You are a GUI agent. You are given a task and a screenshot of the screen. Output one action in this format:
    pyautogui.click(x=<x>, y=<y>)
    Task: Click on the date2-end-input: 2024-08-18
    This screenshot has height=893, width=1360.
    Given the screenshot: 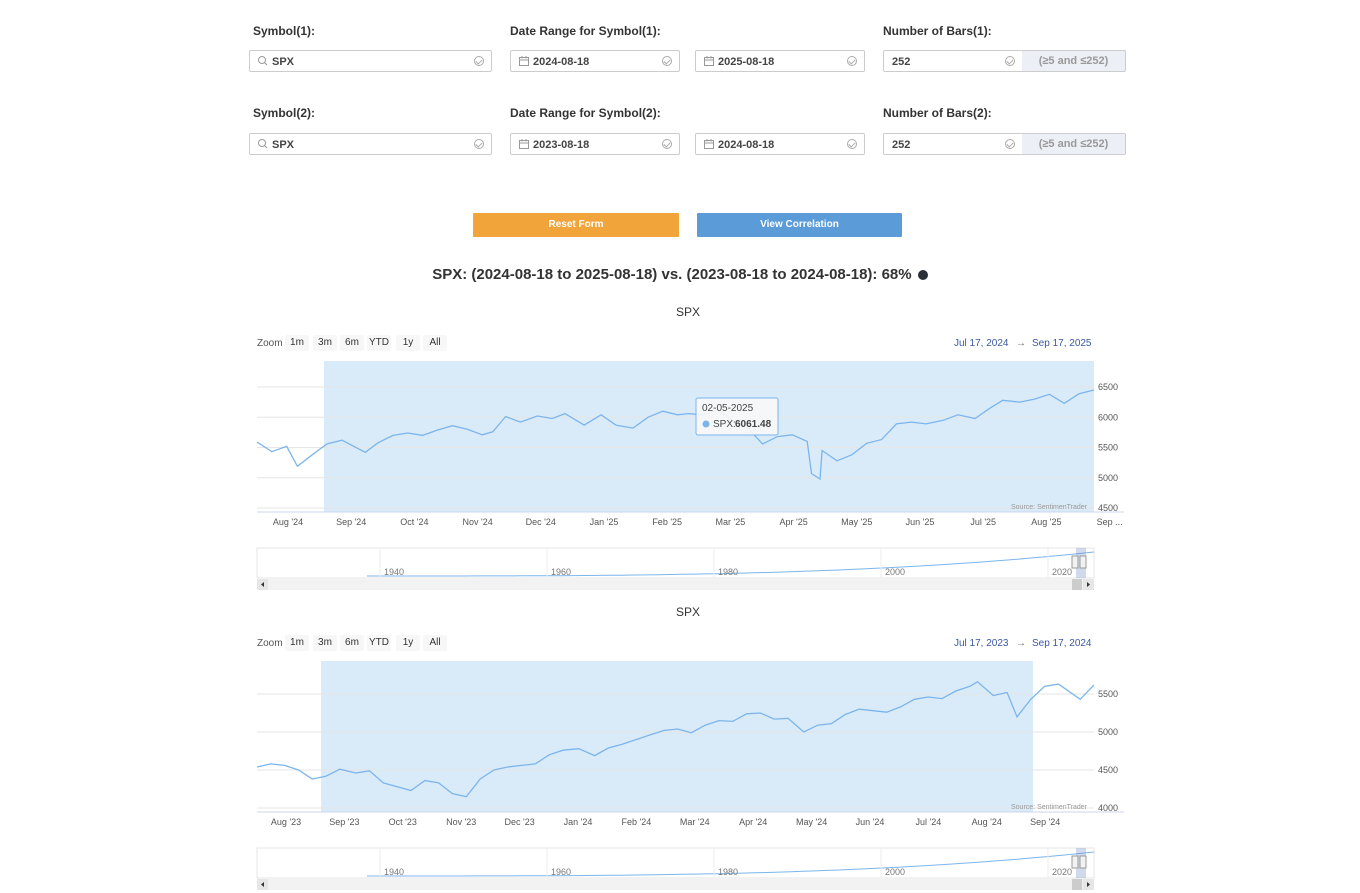 What is the action you would take?
    pyautogui.click(x=780, y=144)
    